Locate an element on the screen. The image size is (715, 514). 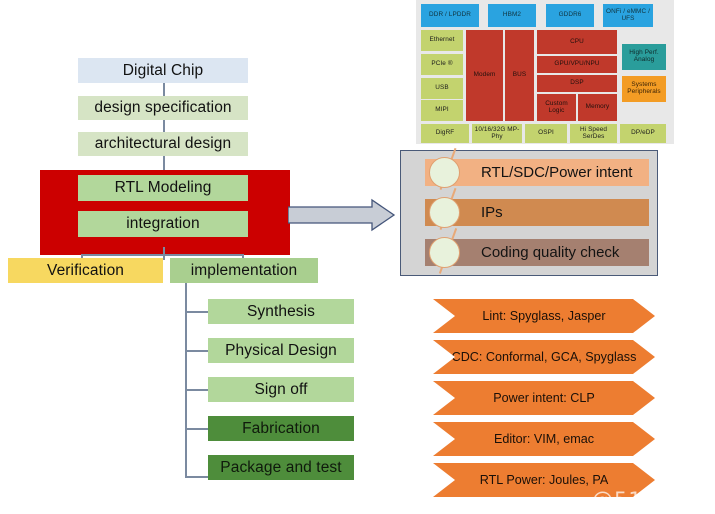
soc-block-systems-peripherals: Systems Peripherals is located at coordinates (644, 89).